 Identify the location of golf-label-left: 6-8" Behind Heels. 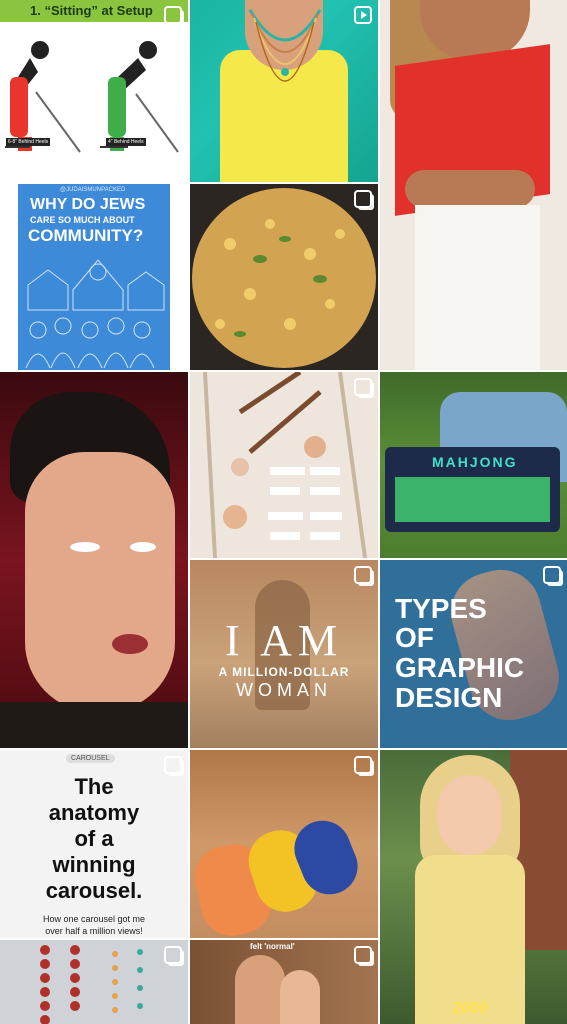
(28, 142).